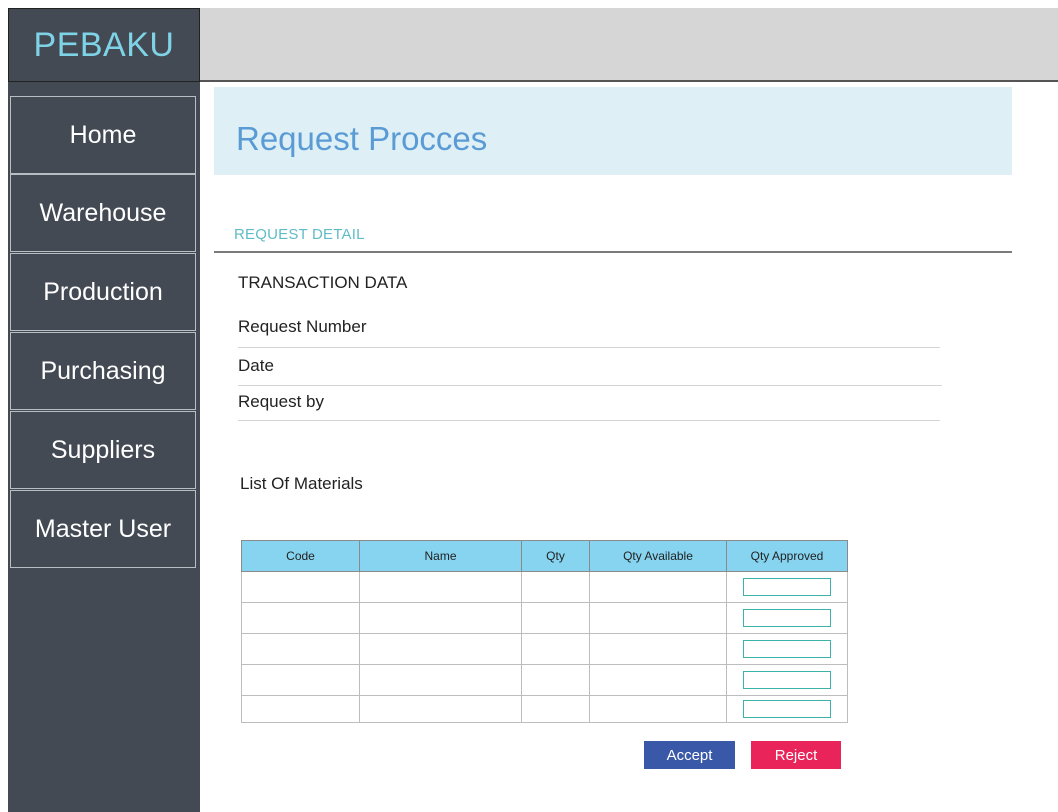 This screenshot has width=1058, height=812. Describe the element at coordinates (323, 282) in the screenshot. I see `transaction-heading: TRANSACTION DATA` at that location.